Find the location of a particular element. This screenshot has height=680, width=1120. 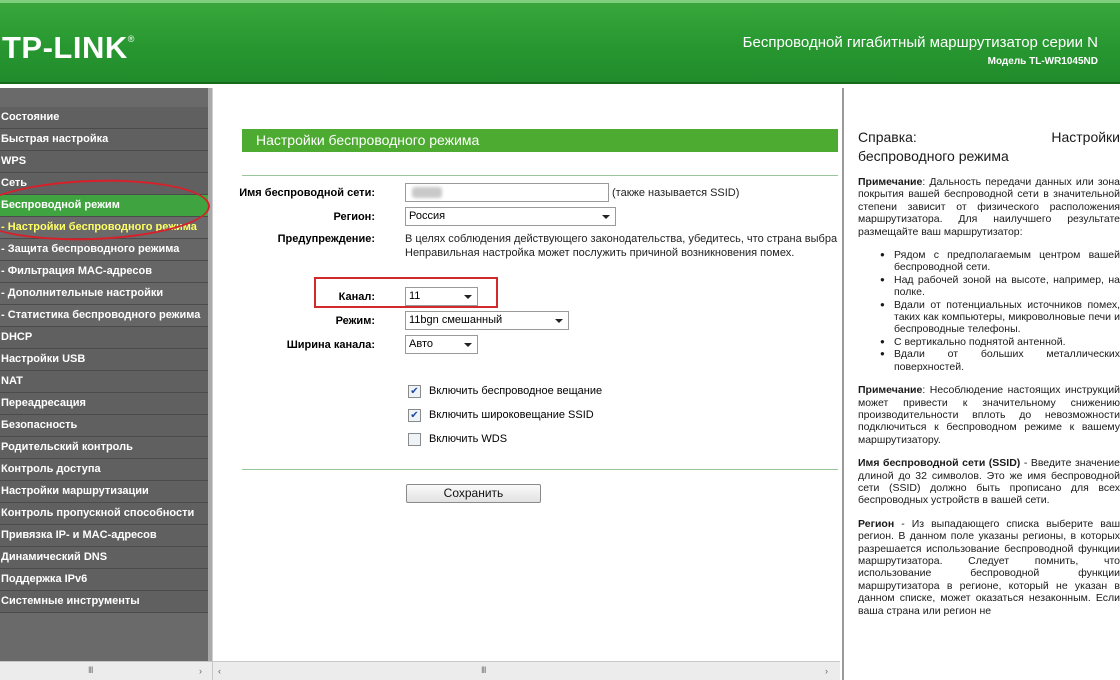

mode-select: 11bgn смешанный is located at coordinates (487, 320).